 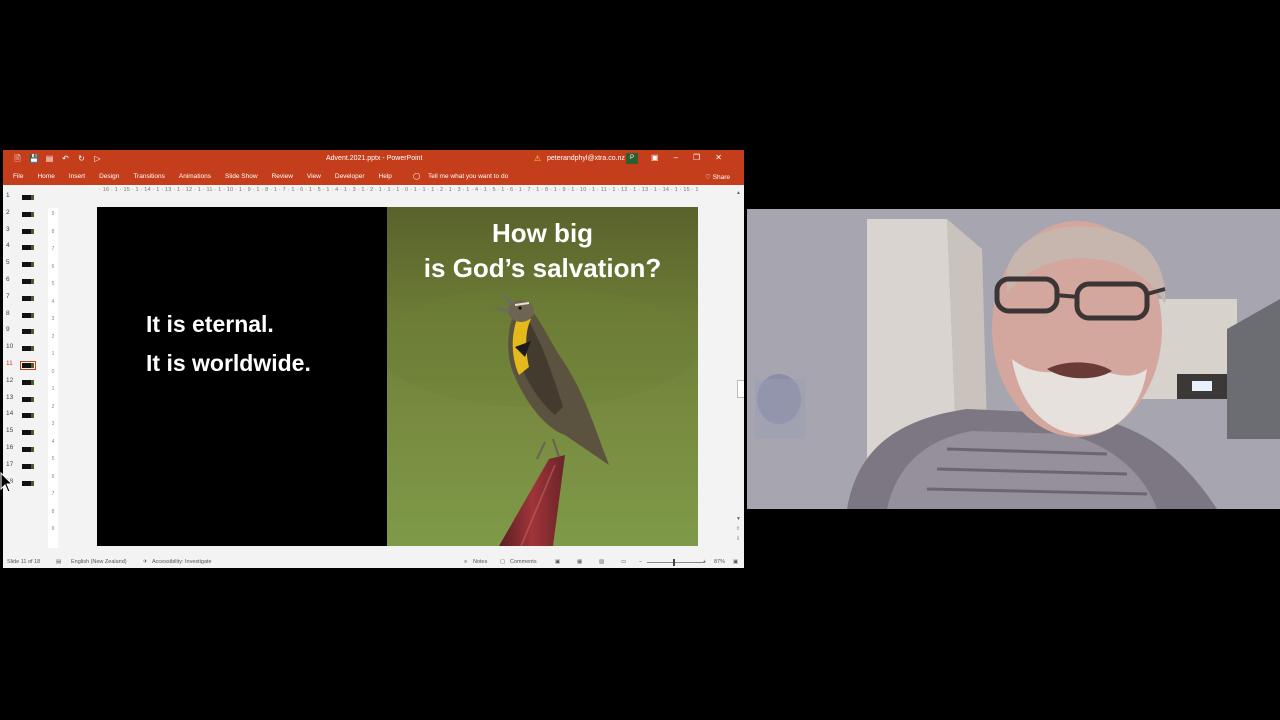 I want to click on slide-thumbnail-number: 6, so click(x=8, y=279).